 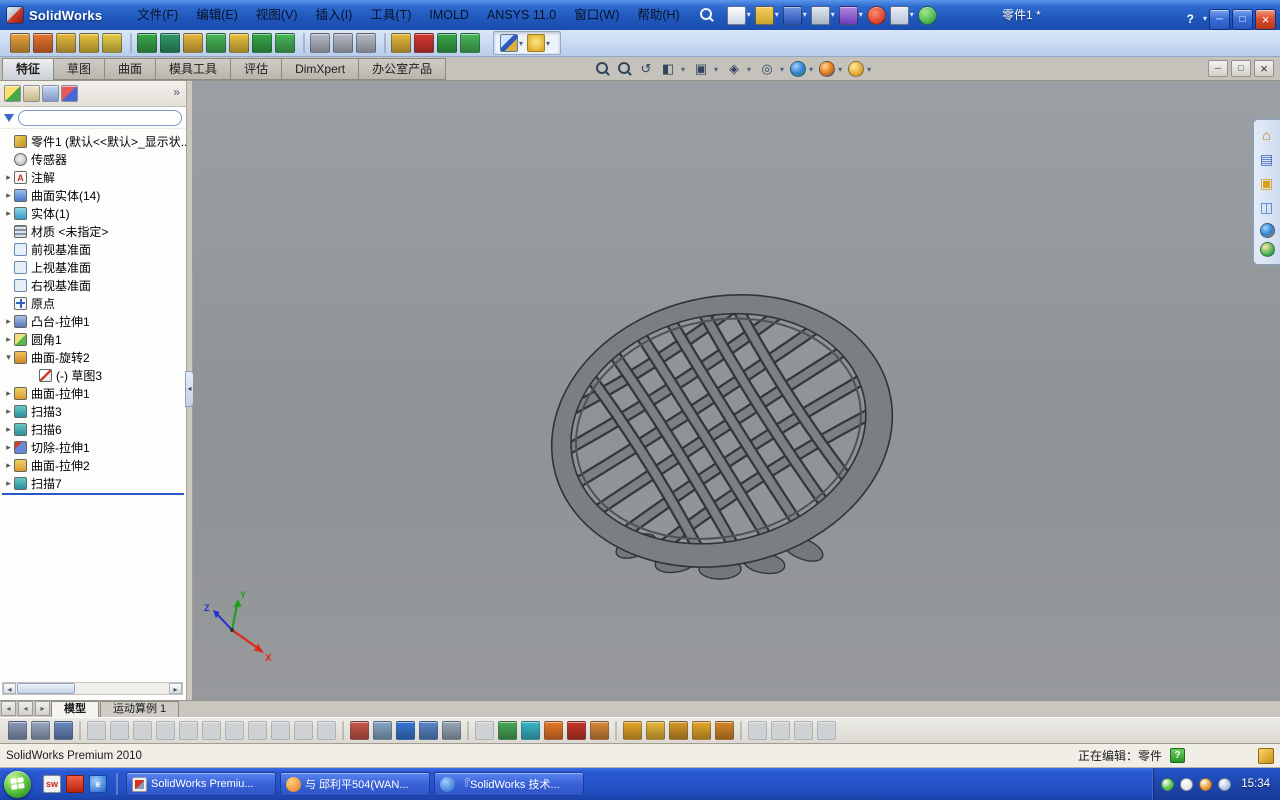 What do you see at coordinates (1218, 68) in the screenshot?
I see `doc-minimize-button` at bounding box center [1218, 68].